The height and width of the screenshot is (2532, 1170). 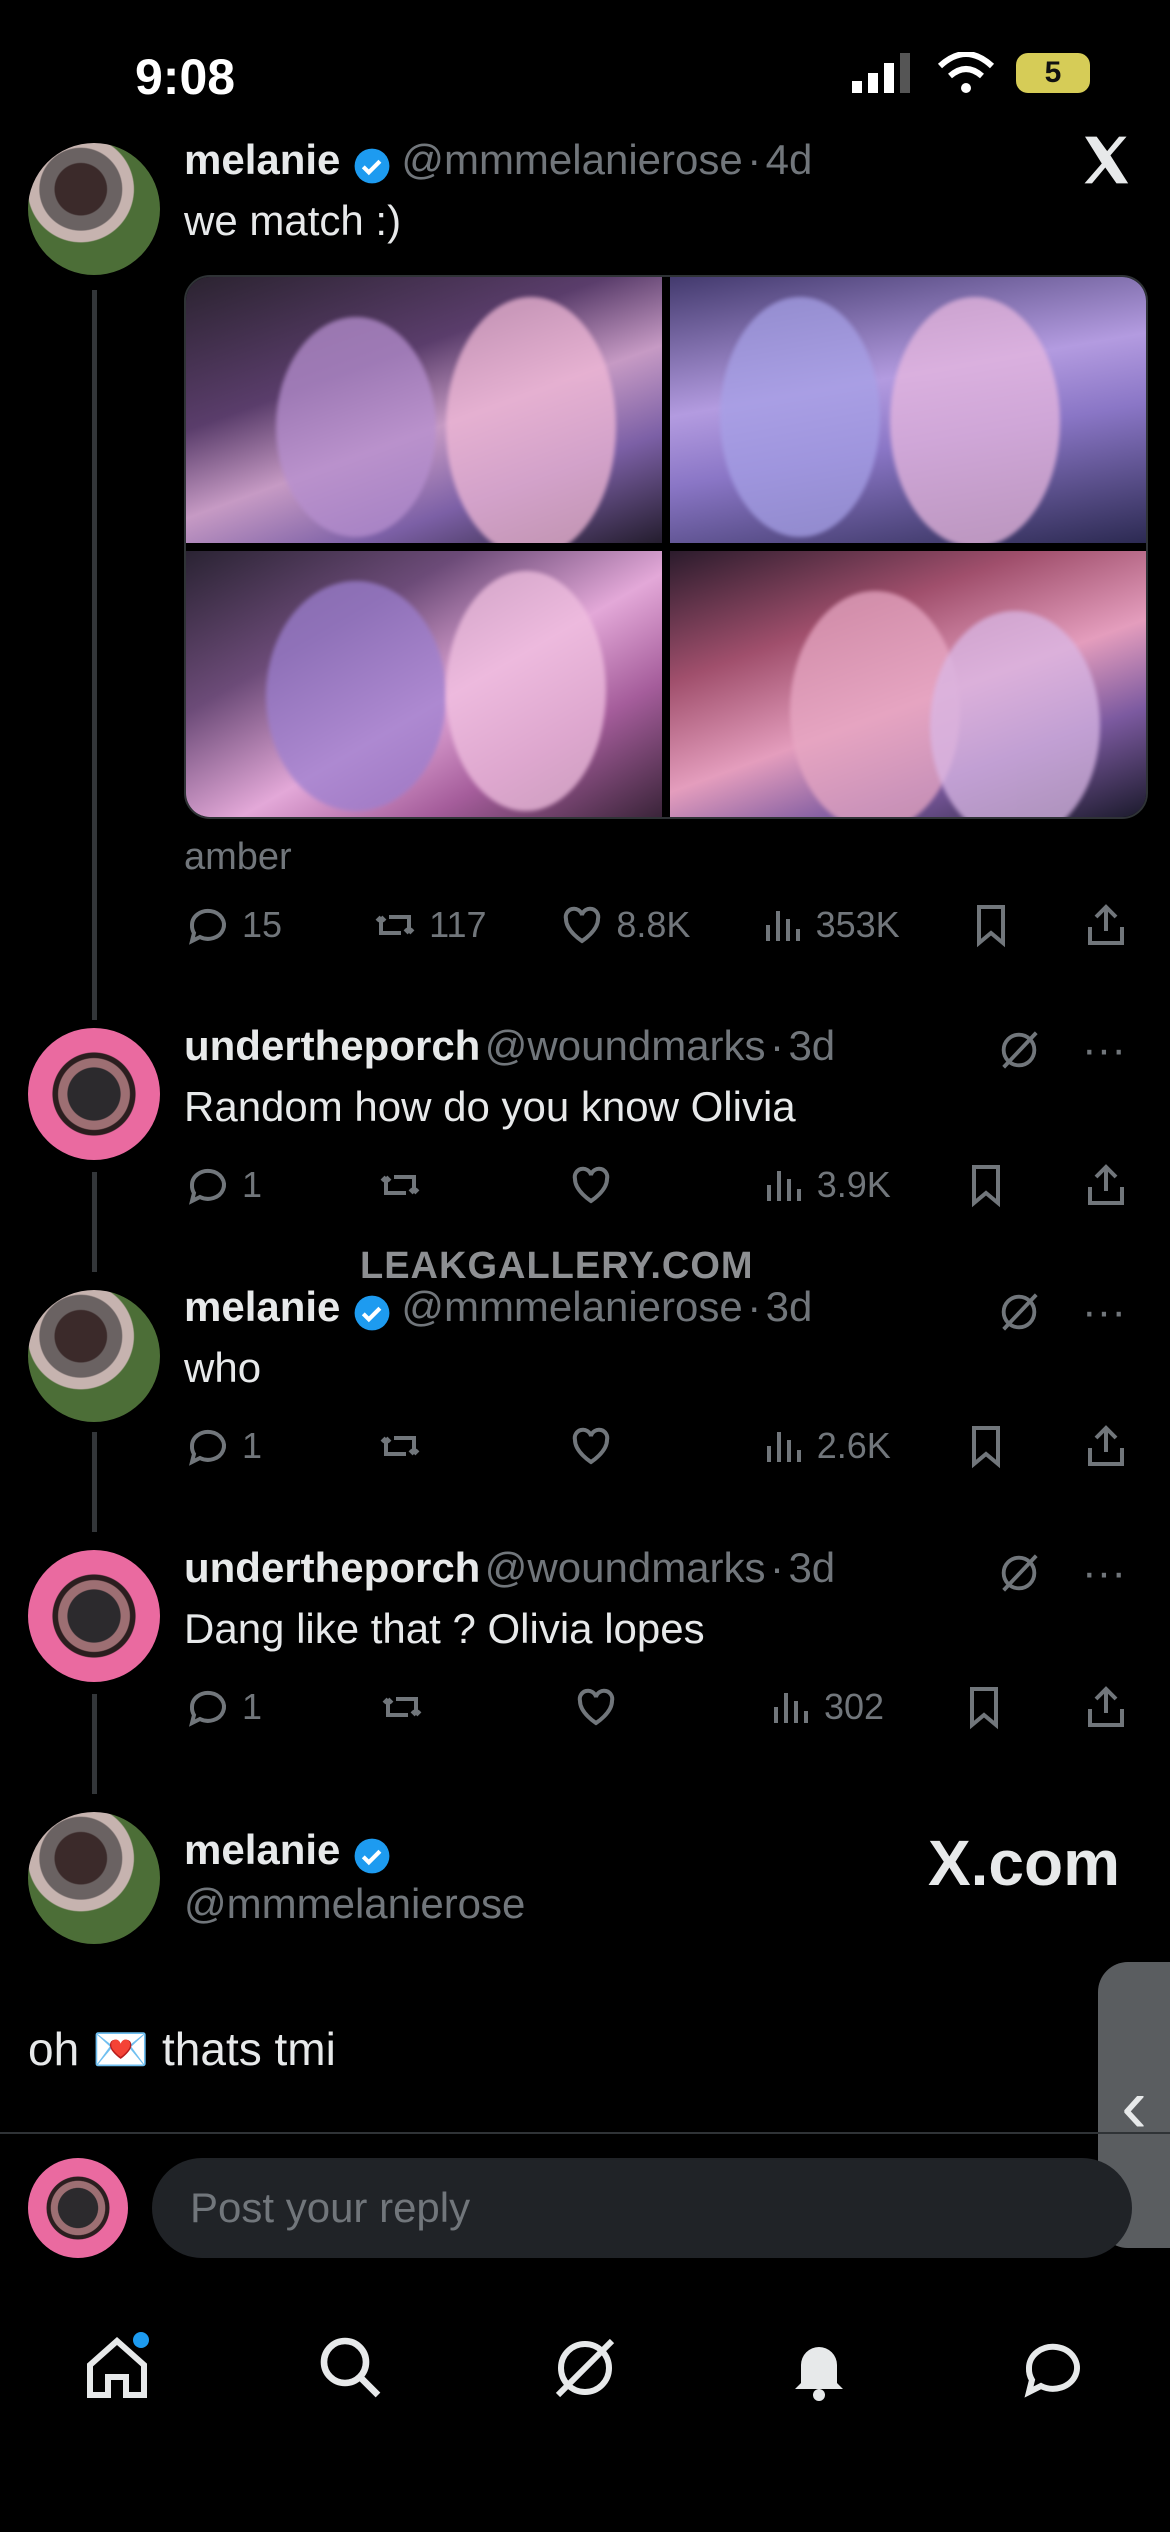 What do you see at coordinates (238, 857) in the screenshot?
I see `tagged-user: amber` at bounding box center [238, 857].